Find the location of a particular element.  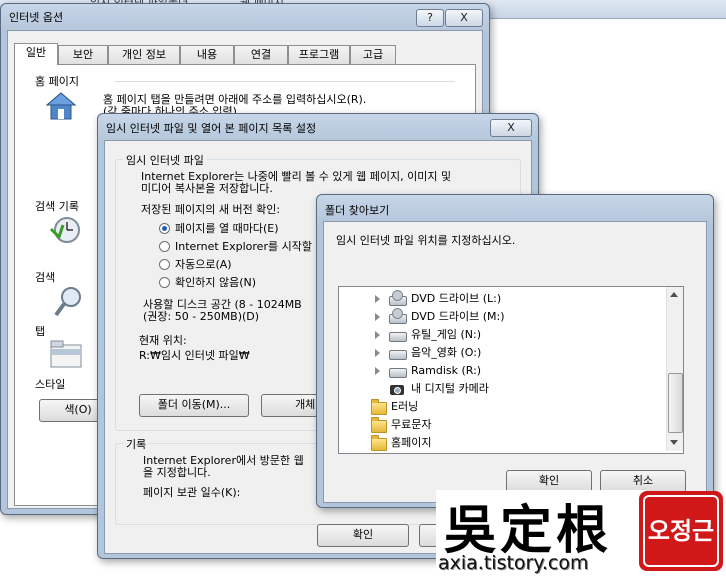

appearance-section-label: 스타일 is located at coordinates (50, 384).